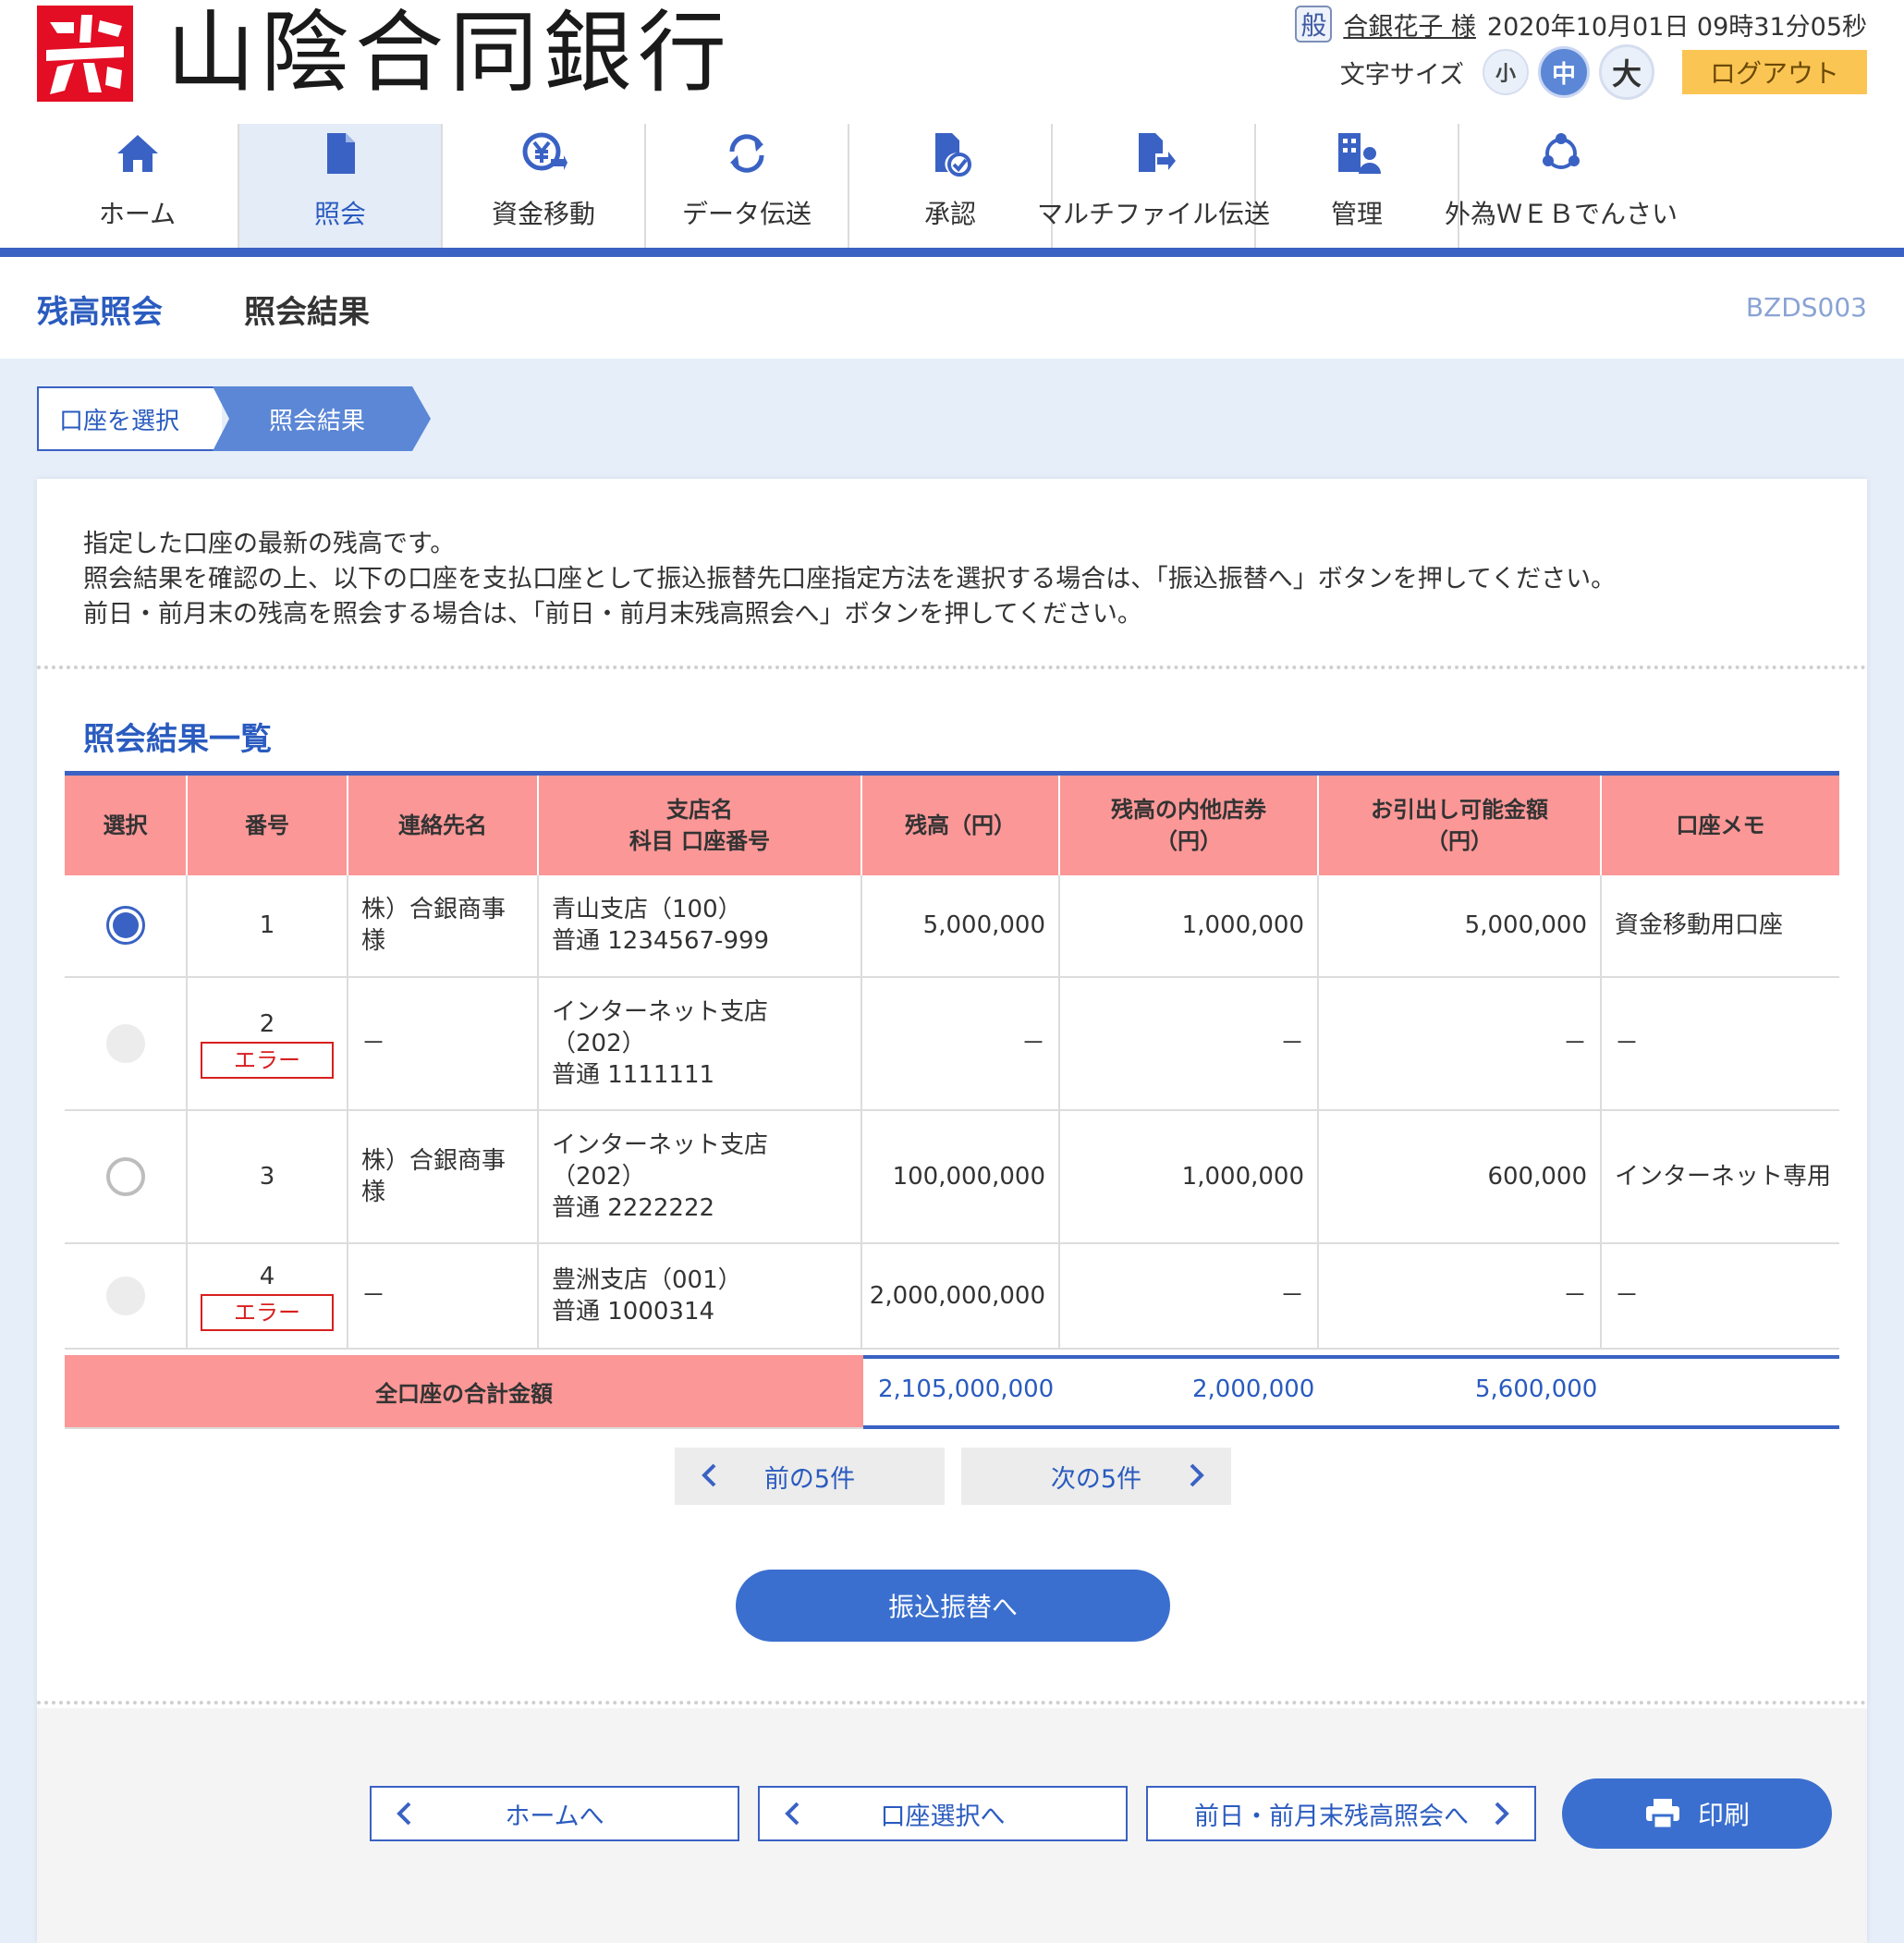 This screenshot has width=1904, height=1943. What do you see at coordinates (809, 1479) in the screenshot?
I see `prev-page-label: 前の5件` at bounding box center [809, 1479].